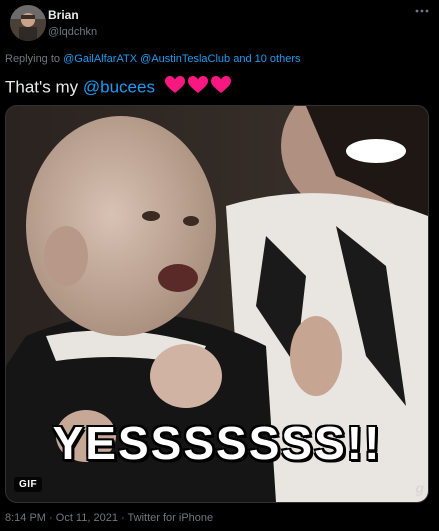 The height and width of the screenshot is (531, 439). I want to click on tweet-mention-bucees: @bucees, so click(119, 86).